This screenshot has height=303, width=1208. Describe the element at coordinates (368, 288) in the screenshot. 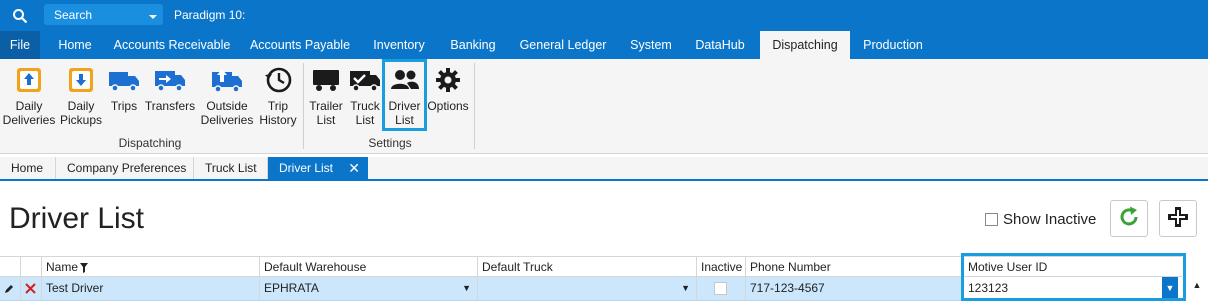

I see `cell-default-warehouse: EPHRATA ▼` at that location.